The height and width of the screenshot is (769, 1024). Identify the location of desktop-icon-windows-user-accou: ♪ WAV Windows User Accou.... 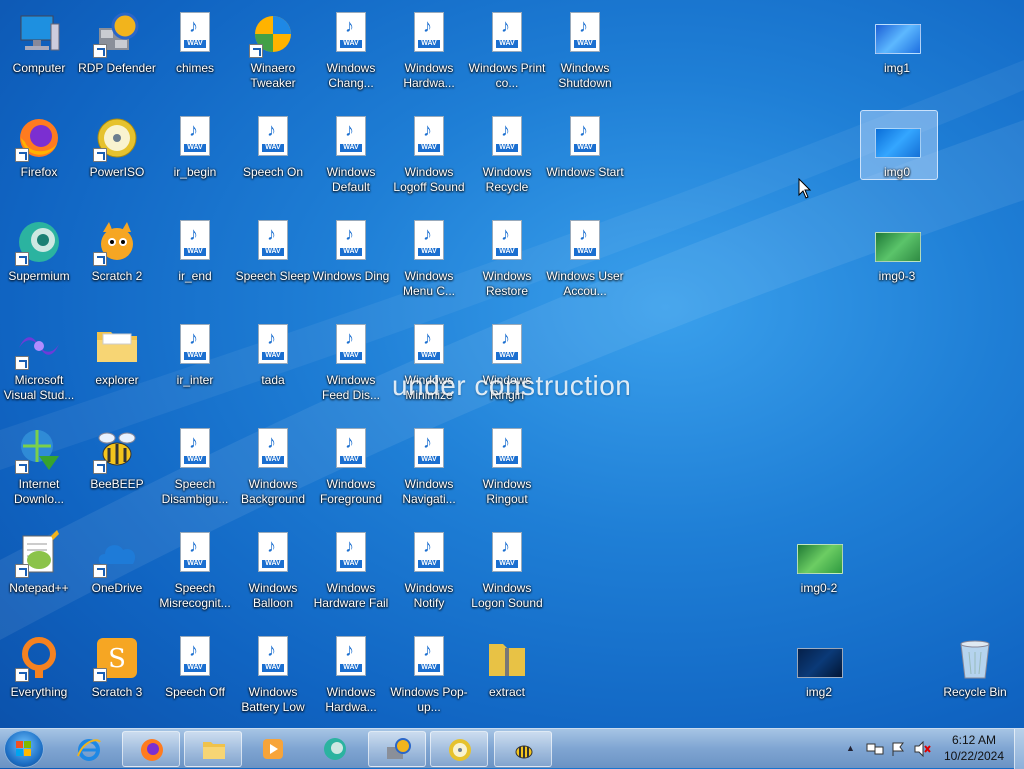
(585, 264).